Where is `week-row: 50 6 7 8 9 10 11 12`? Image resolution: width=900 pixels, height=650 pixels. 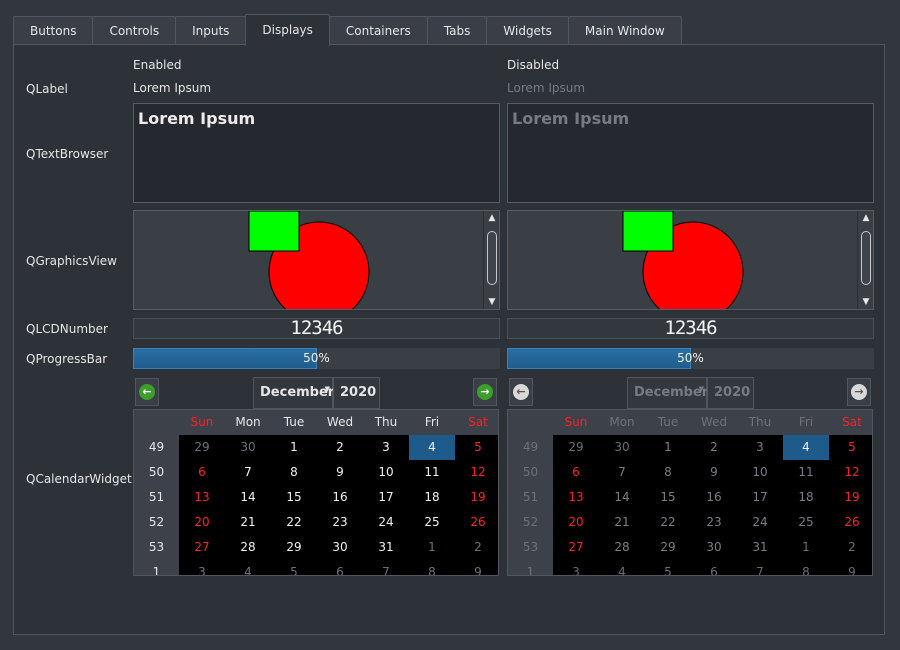 week-row: 50 6 7 8 9 10 11 12 is located at coordinates (690, 472).